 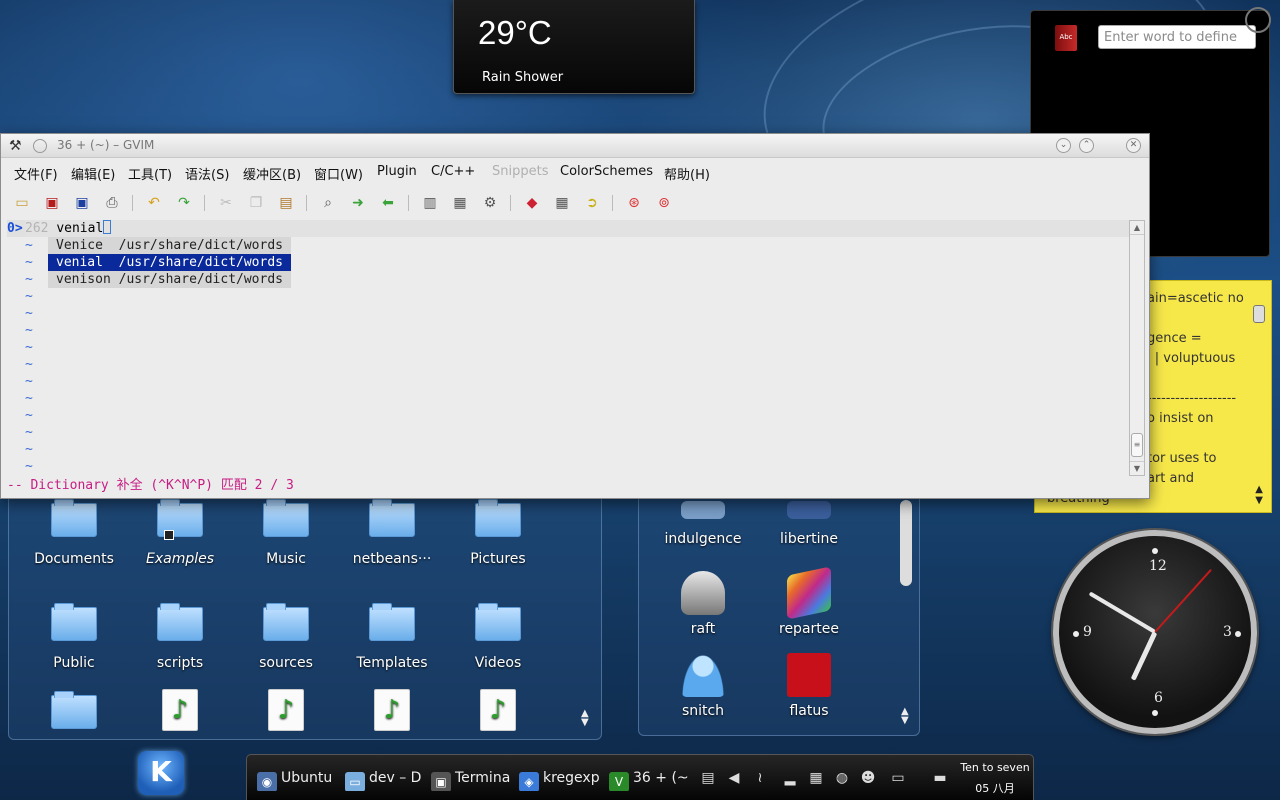 I want to click on network-status-icon: ≀, so click(x=760, y=778).